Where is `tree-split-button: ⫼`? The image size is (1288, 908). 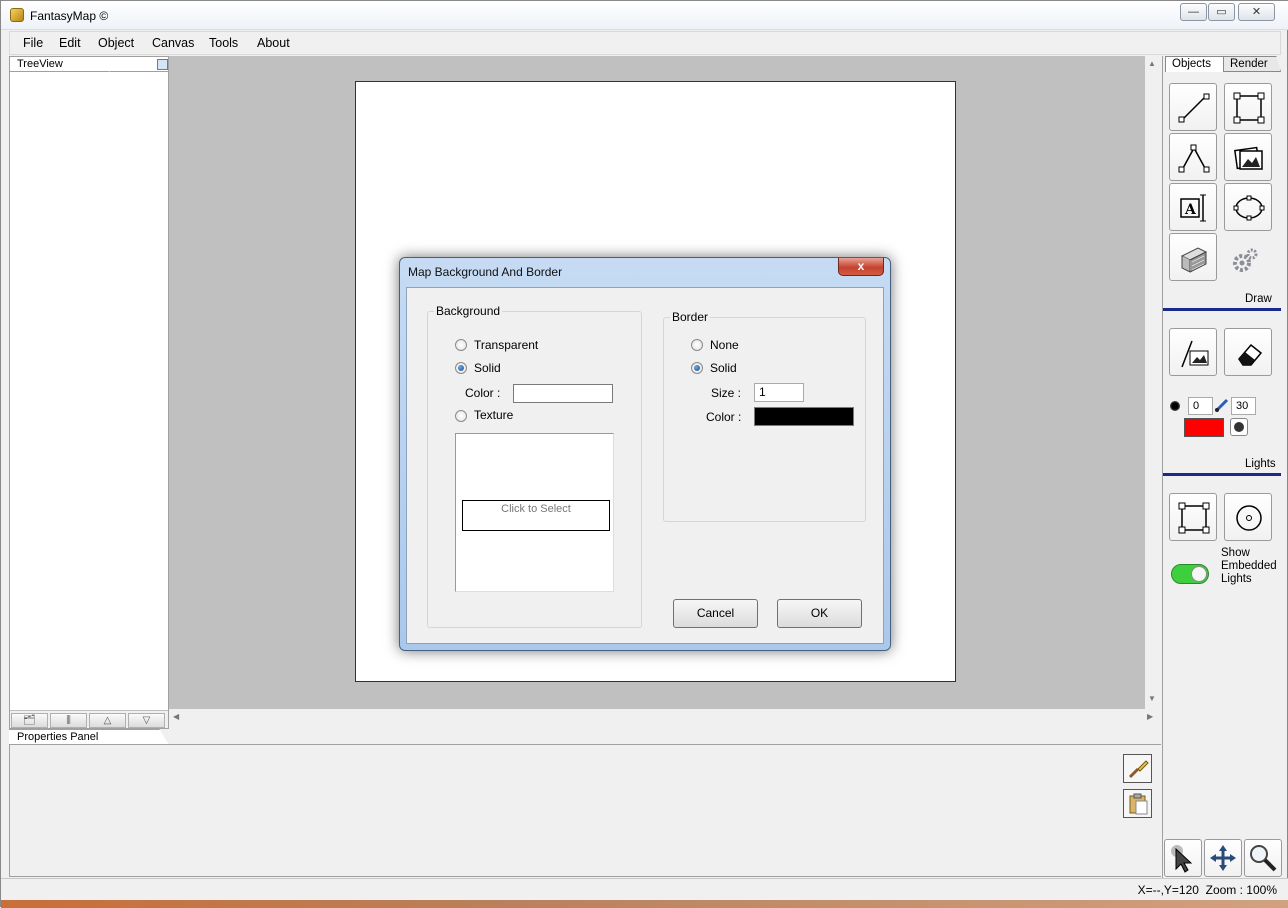 tree-split-button: ⫼ is located at coordinates (68, 720).